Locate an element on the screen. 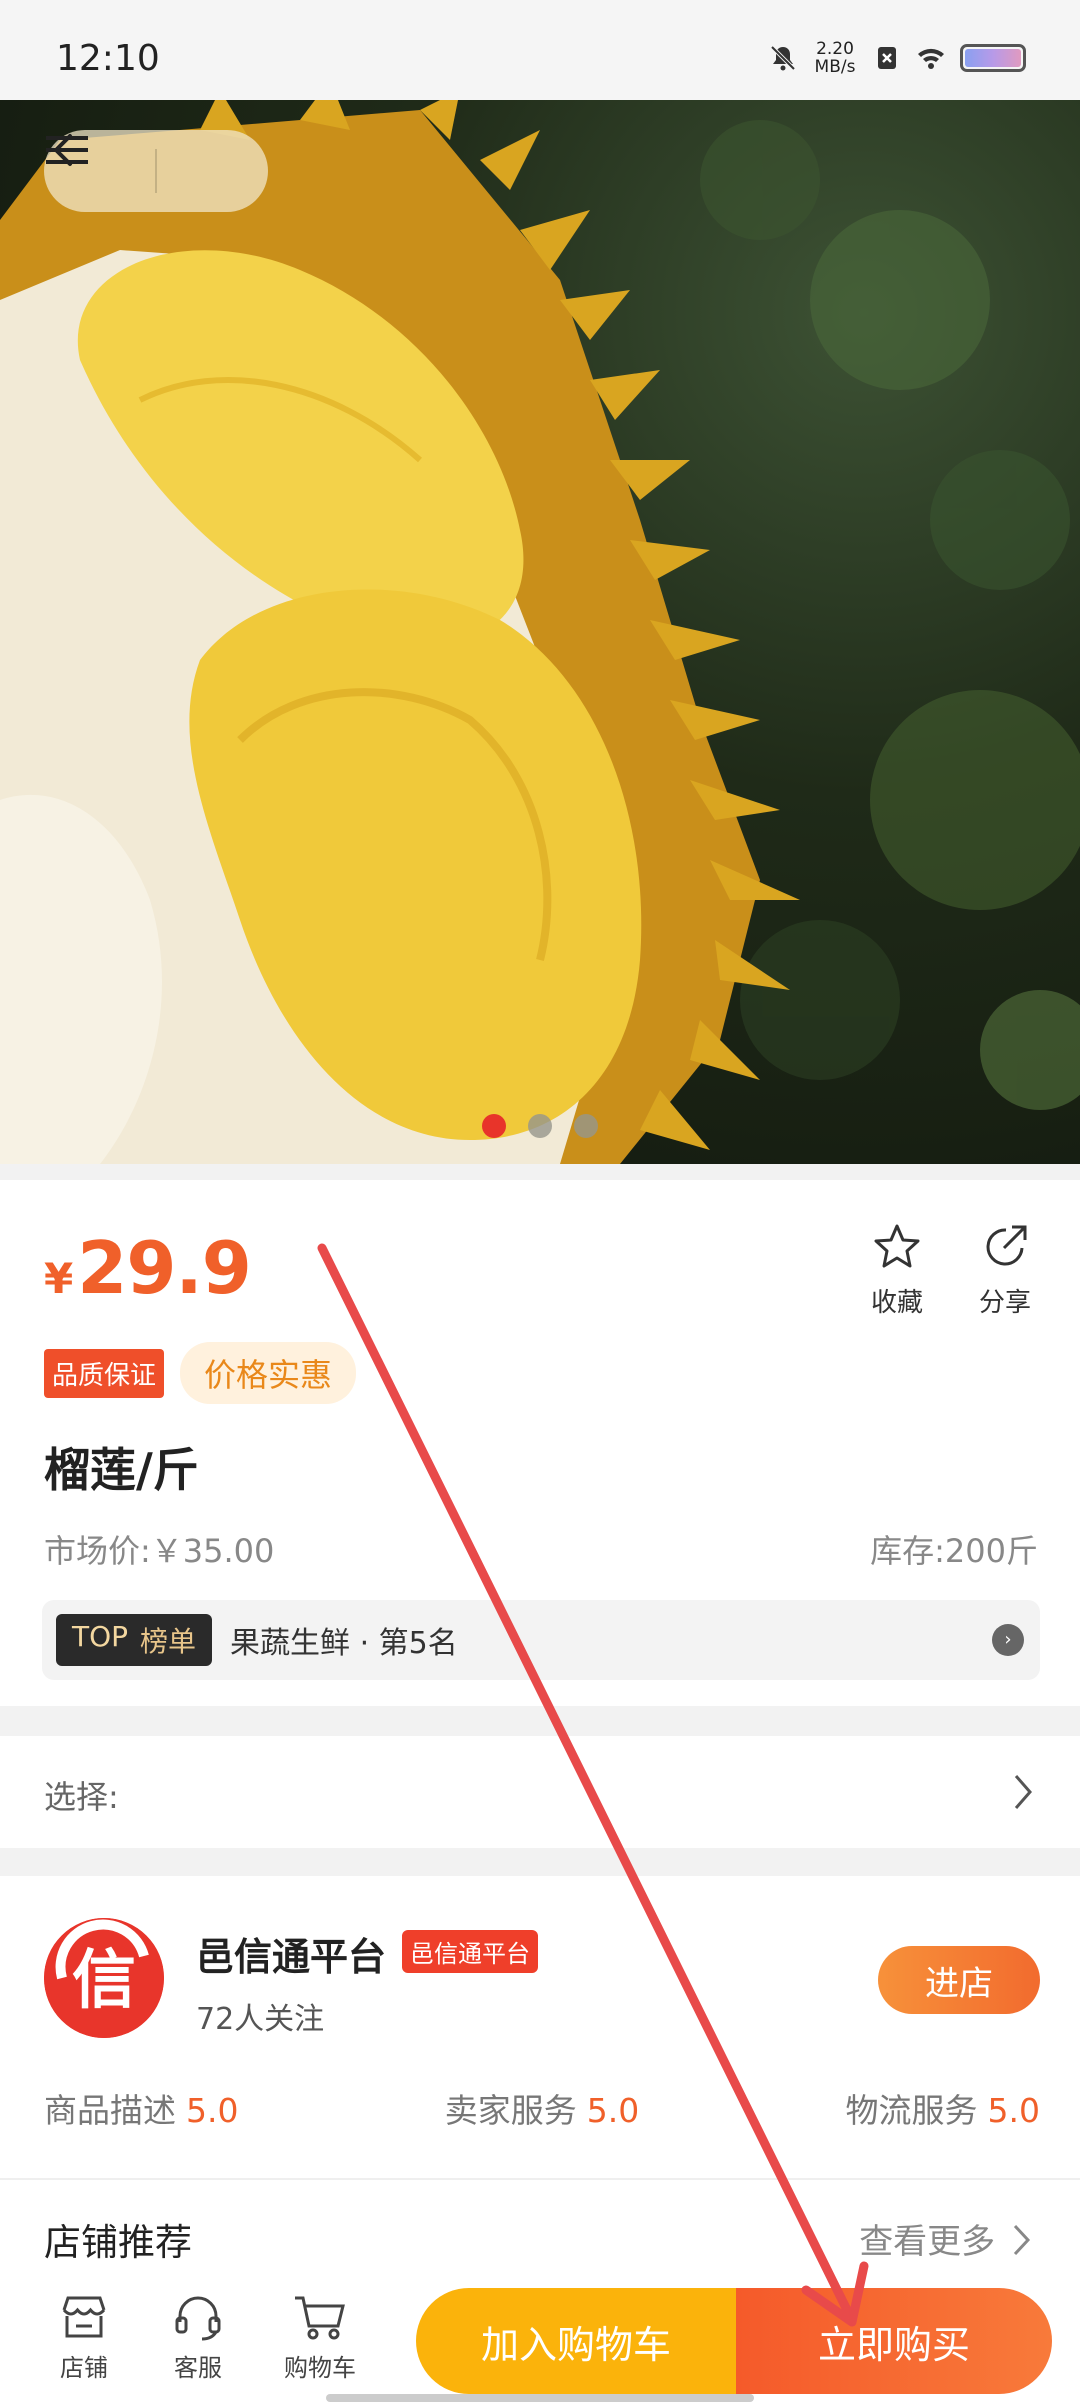 This screenshot has height=2408, width=1080. rank-board: 榜单 is located at coordinates (168, 1641).